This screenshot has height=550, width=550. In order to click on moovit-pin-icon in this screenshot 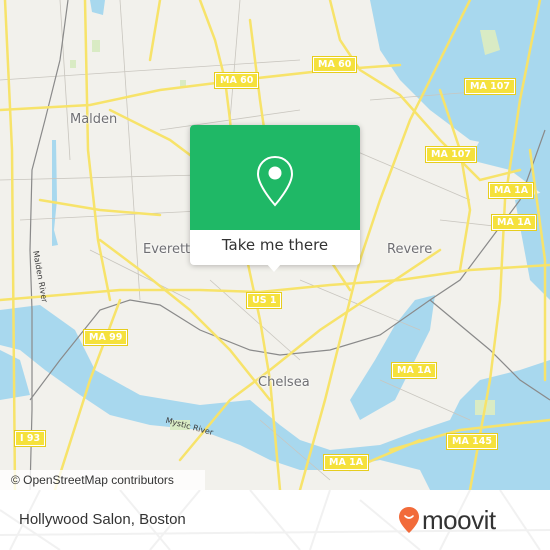, I will do `click(409, 520)`.